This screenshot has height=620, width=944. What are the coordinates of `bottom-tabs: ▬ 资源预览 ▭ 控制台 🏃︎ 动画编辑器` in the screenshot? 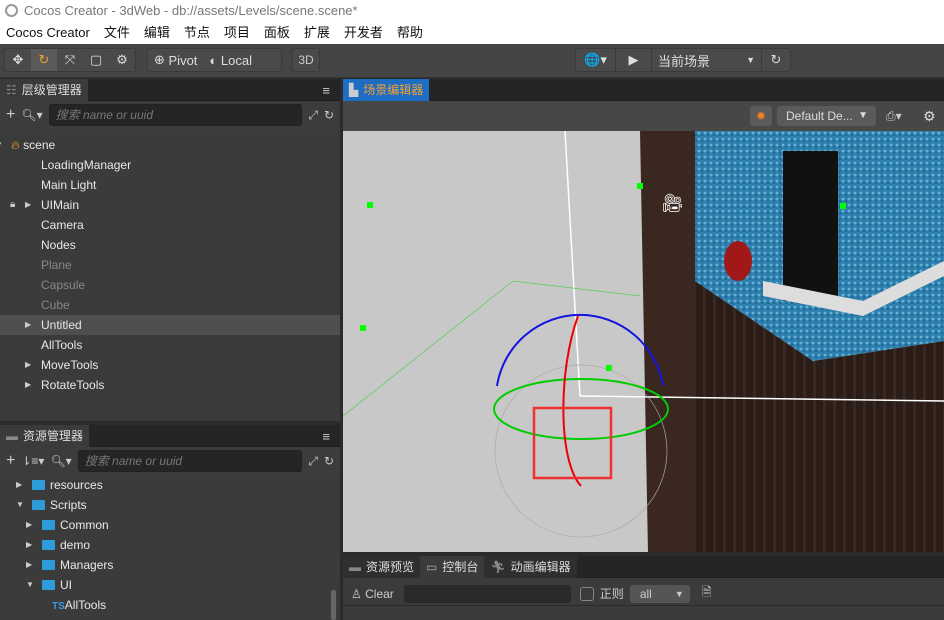 It's located at (643, 566).